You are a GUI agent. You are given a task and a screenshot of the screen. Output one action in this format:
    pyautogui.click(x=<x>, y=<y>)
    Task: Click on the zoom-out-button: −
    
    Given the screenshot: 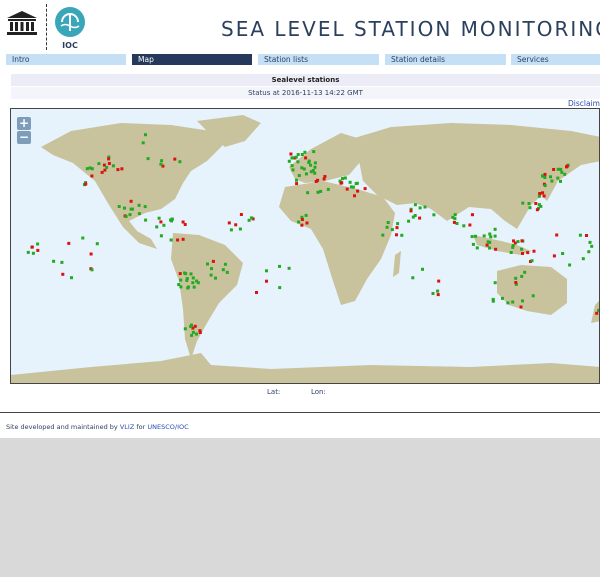 What is the action you would take?
    pyautogui.click(x=24, y=137)
    